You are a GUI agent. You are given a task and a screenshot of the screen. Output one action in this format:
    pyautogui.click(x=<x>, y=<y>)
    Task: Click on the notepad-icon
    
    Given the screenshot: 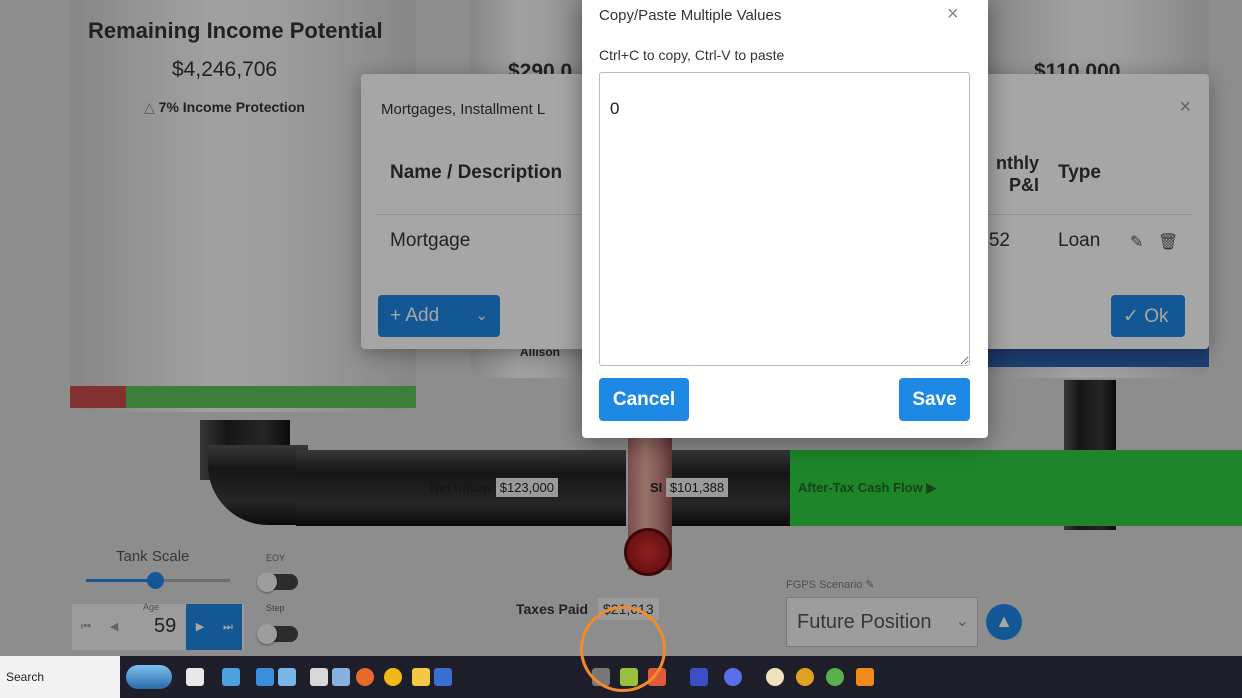 What is the action you would take?
    pyautogui.click(x=231, y=677)
    